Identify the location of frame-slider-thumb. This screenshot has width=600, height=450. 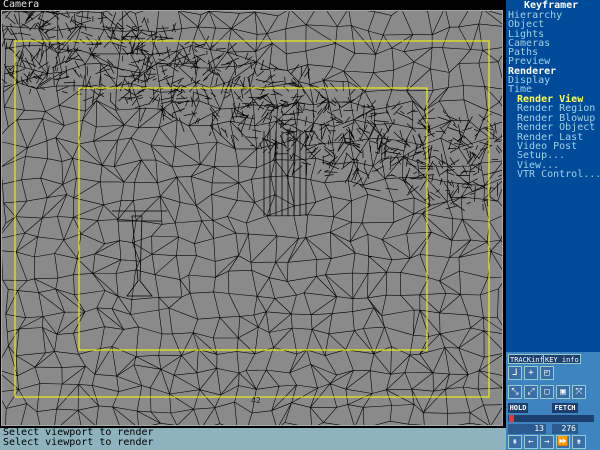
(511, 418).